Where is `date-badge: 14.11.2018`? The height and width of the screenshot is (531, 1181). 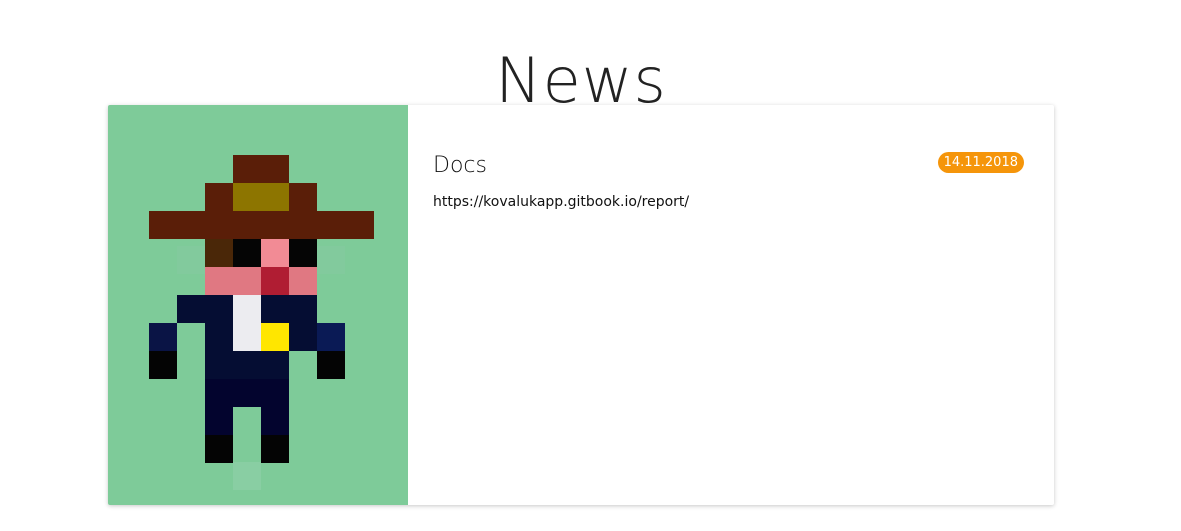
date-badge: 14.11.2018 is located at coordinates (980, 162).